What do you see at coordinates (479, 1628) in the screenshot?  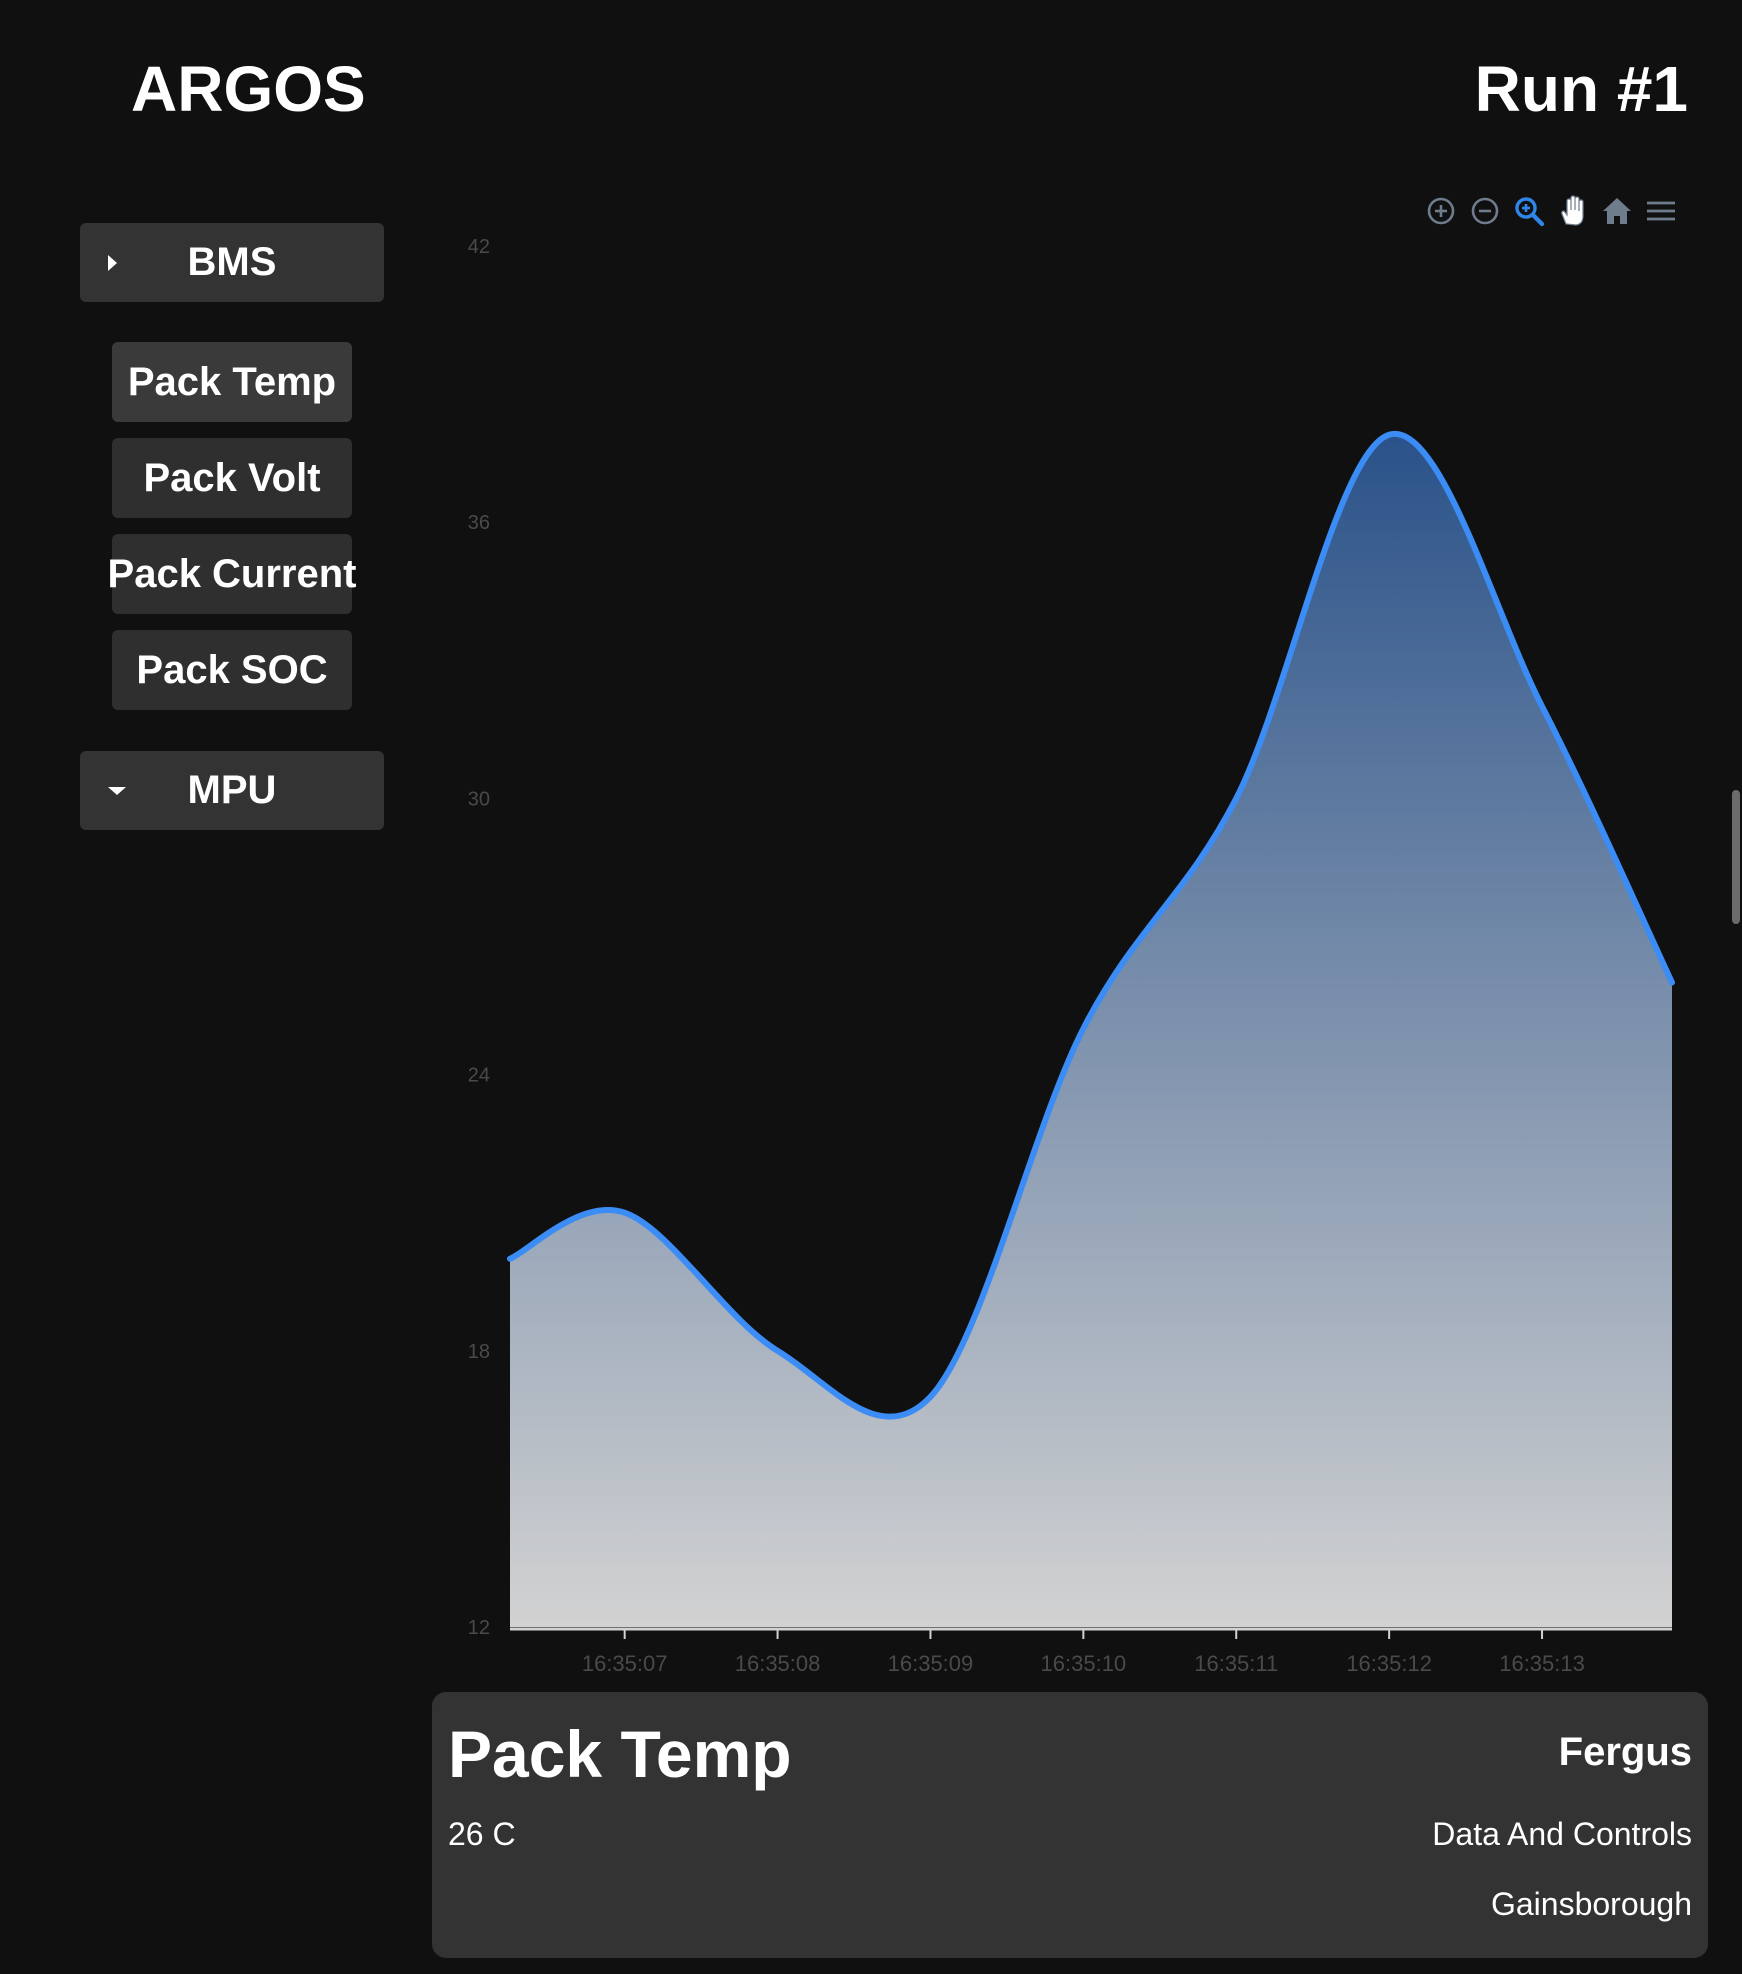 I see `y-tick-label: 12` at bounding box center [479, 1628].